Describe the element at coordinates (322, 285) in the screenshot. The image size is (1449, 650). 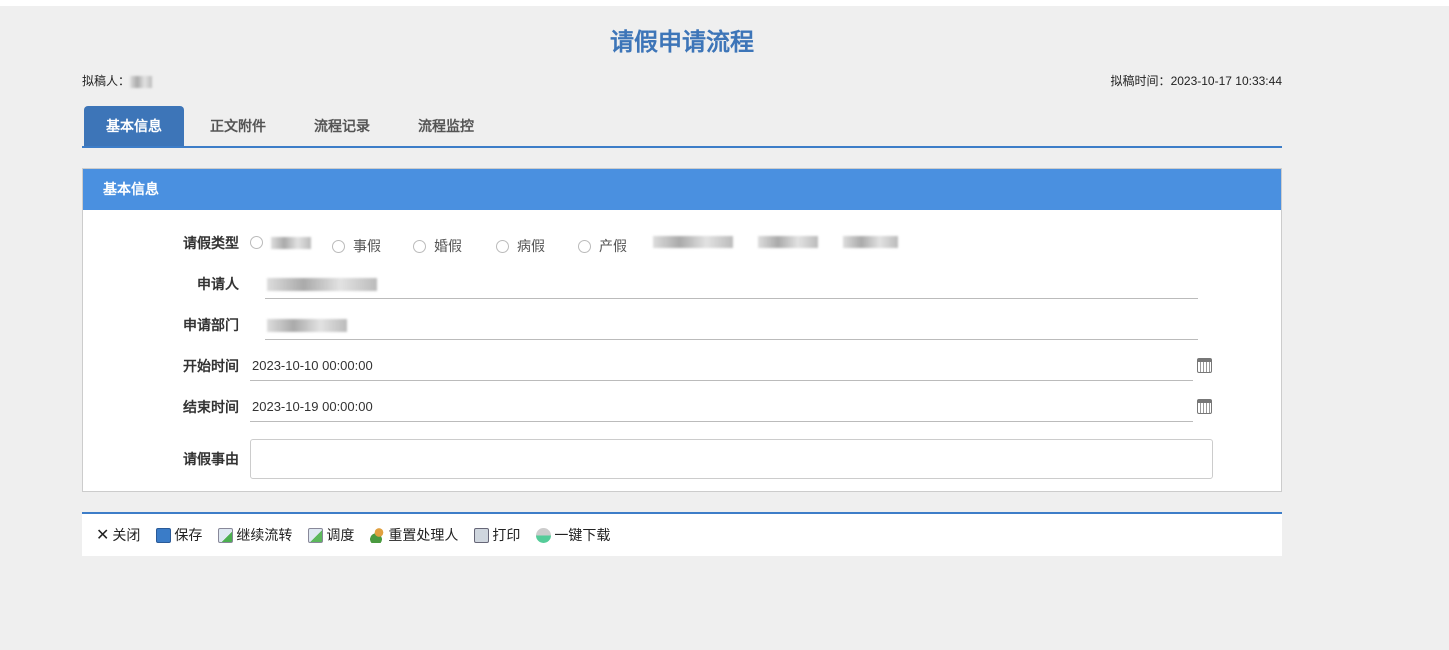
I see `applicant-redacted` at that location.